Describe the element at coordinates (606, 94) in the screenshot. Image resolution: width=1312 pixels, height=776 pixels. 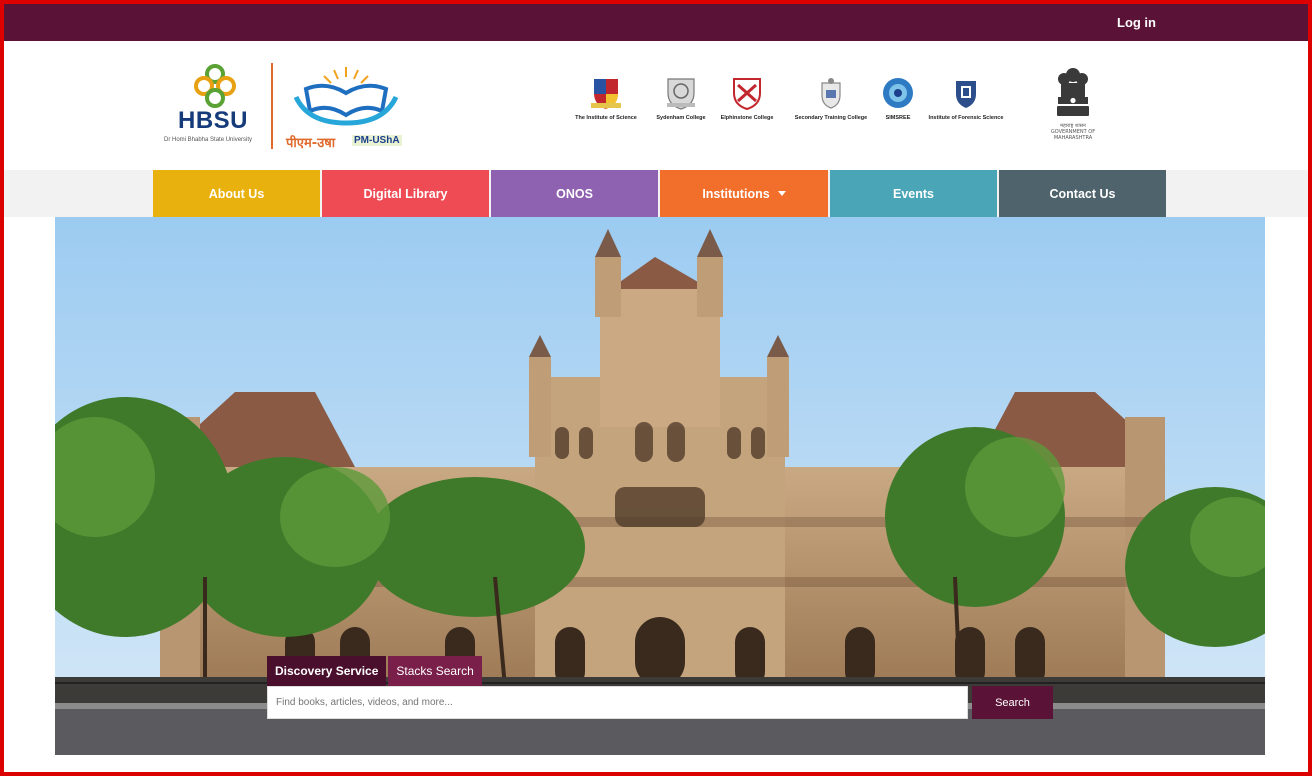
I see `institute-of-science-crest-icon` at that location.